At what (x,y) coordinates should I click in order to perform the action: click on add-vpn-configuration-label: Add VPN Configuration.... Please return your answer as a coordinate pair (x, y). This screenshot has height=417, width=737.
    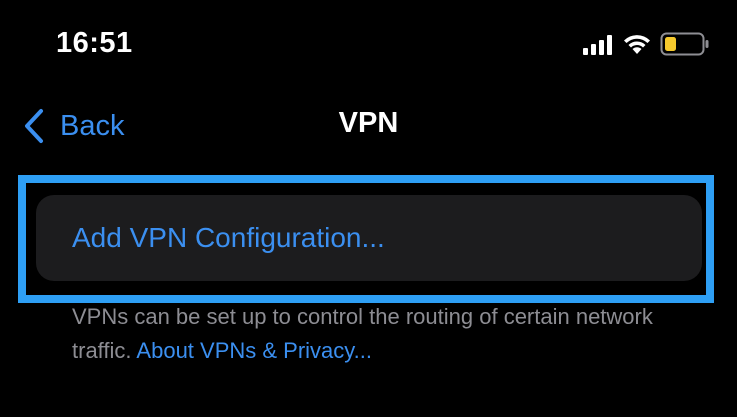
    Looking at the image, I should click on (228, 237).